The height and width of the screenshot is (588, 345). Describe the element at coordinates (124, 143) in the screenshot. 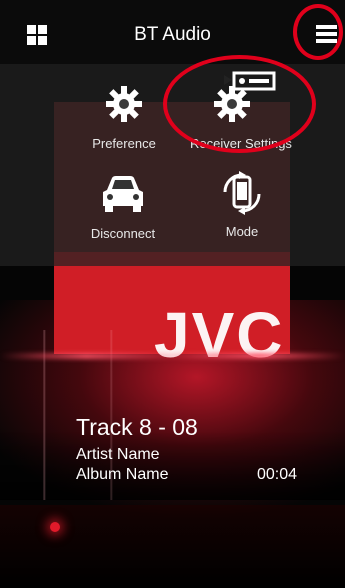

I see `menu-item-label: Preference` at that location.